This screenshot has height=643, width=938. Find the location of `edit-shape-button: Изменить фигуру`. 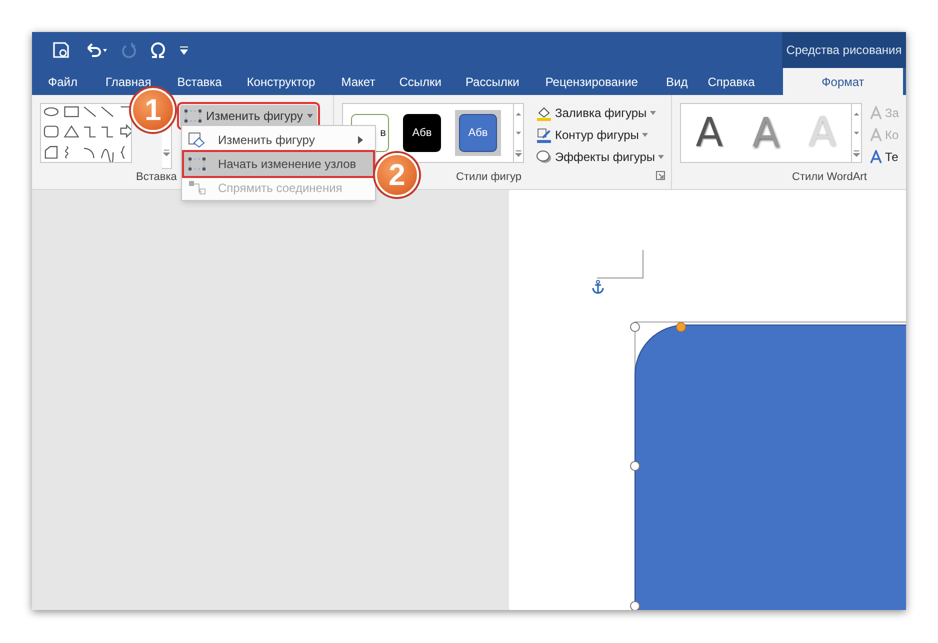

edit-shape-button: Изменить фигуру is located at coordinates (248, 116).